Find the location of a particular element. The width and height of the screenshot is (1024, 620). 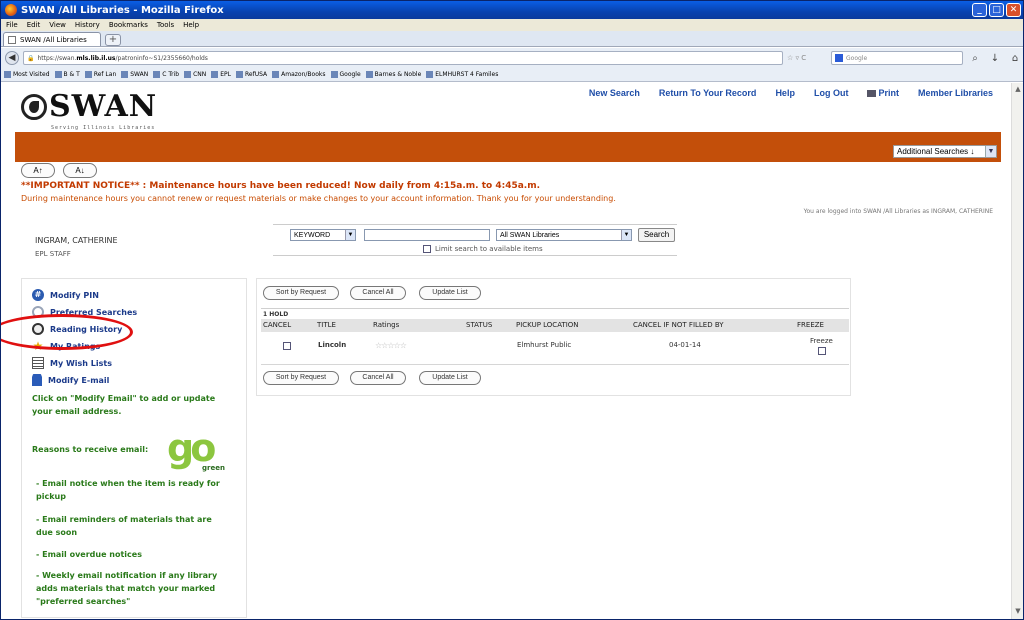

return-to-record-link: Return To Your Record is located at coordinates (708, 93).